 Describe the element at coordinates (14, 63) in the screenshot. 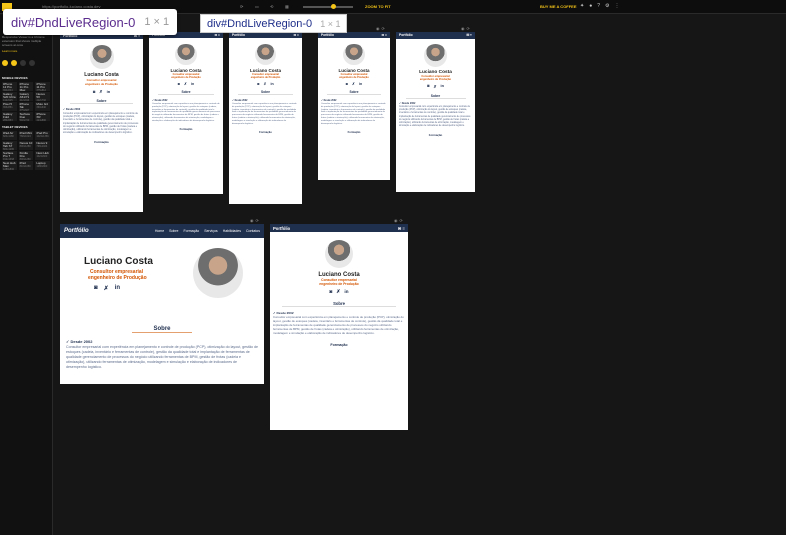

I see `add-device-icon` at that location.